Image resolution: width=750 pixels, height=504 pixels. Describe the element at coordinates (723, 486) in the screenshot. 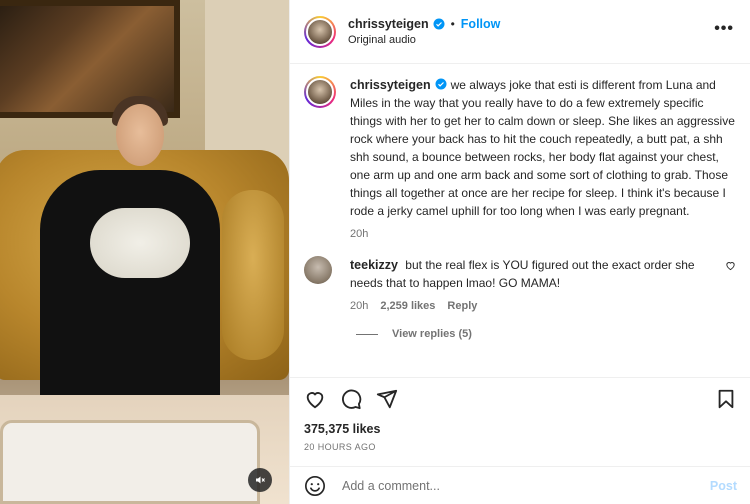

I see `post-comment-button: Post` at that location.